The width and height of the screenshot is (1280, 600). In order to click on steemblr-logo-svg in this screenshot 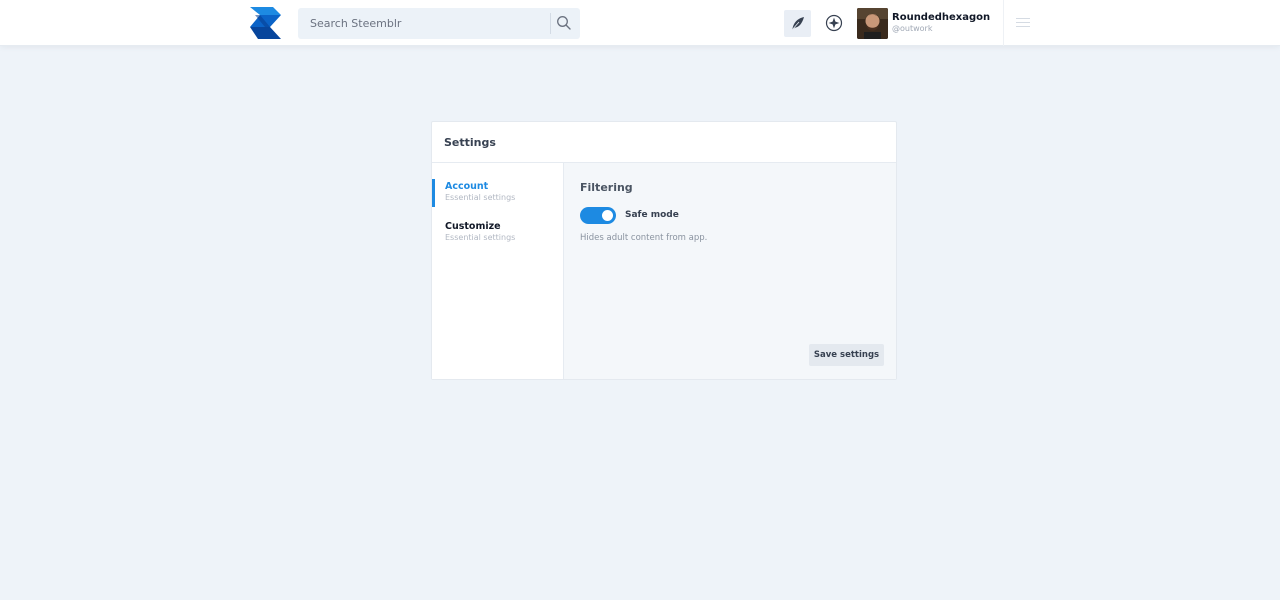, I will do `click(265, 23)`.